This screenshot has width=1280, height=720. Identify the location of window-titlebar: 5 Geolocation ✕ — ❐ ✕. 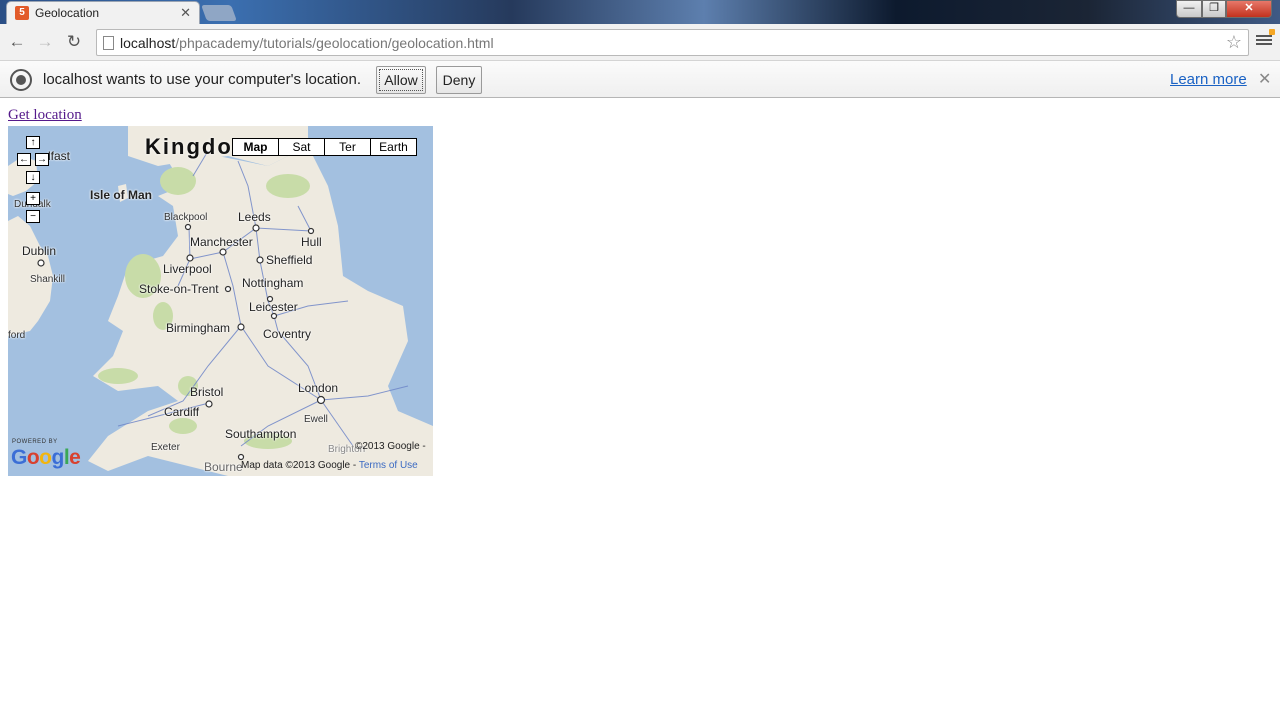
(640, 12).